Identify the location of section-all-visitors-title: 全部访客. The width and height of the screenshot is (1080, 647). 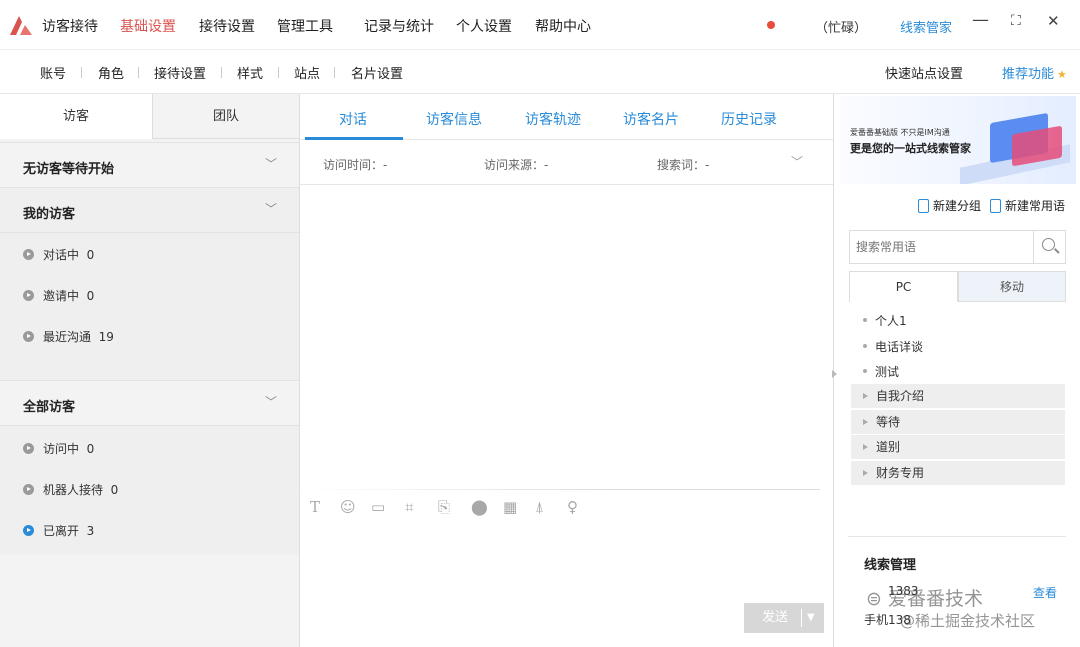
(49, 407).